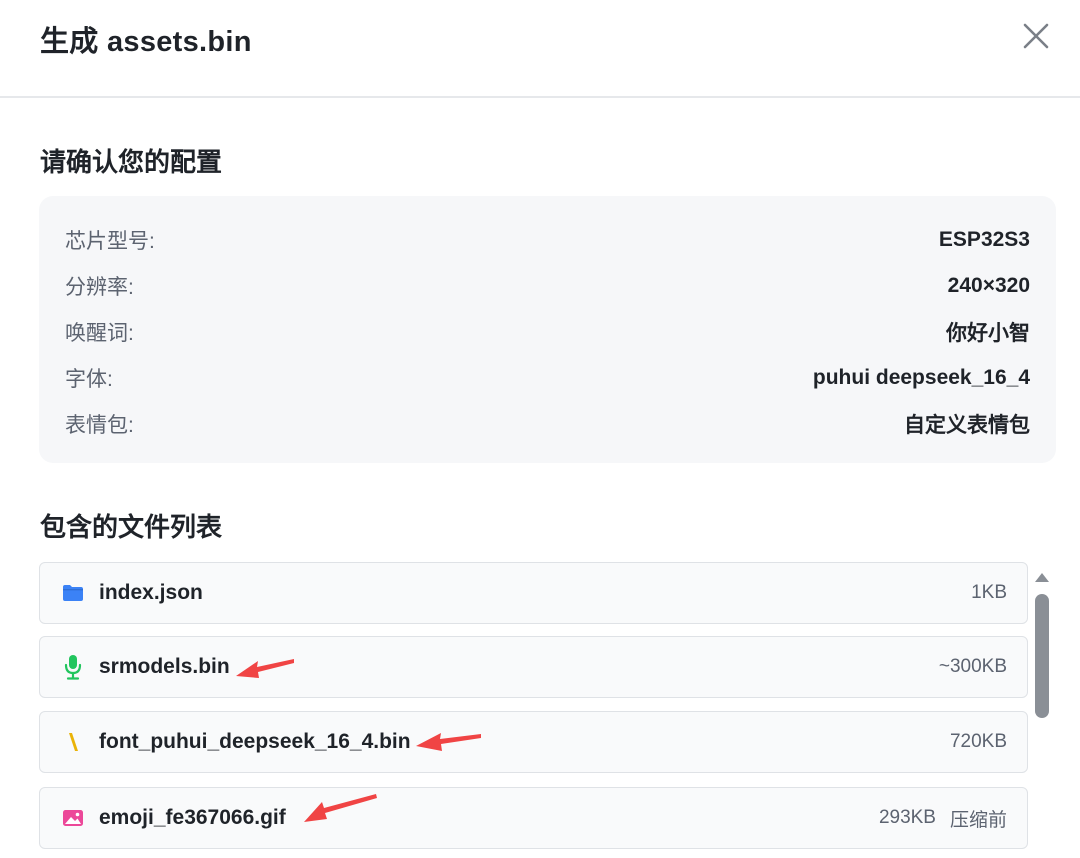  I want to click on scrollbar-thumb, so click(1042, 656).